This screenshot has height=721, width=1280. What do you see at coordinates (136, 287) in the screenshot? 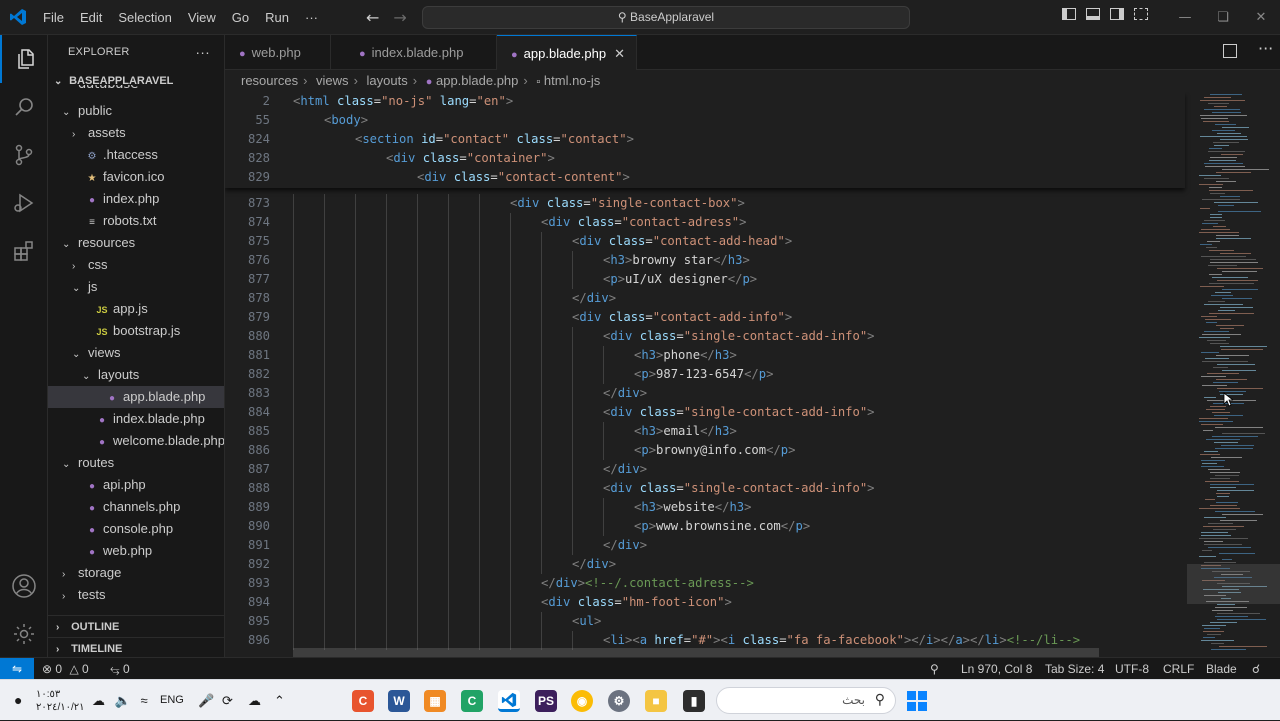
I see `tree-folder: ⌄ js` at bounding box center [136, 287].